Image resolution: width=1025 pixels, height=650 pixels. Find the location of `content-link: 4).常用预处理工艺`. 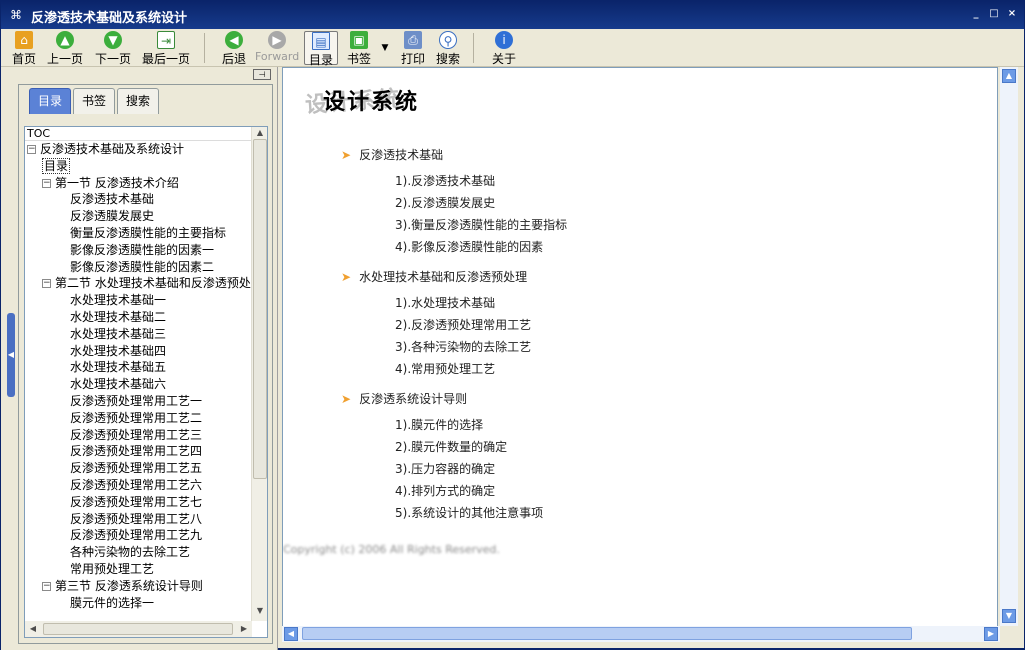

content-link: 4).常用预处理工艺 is located at coordinates (445, 368).